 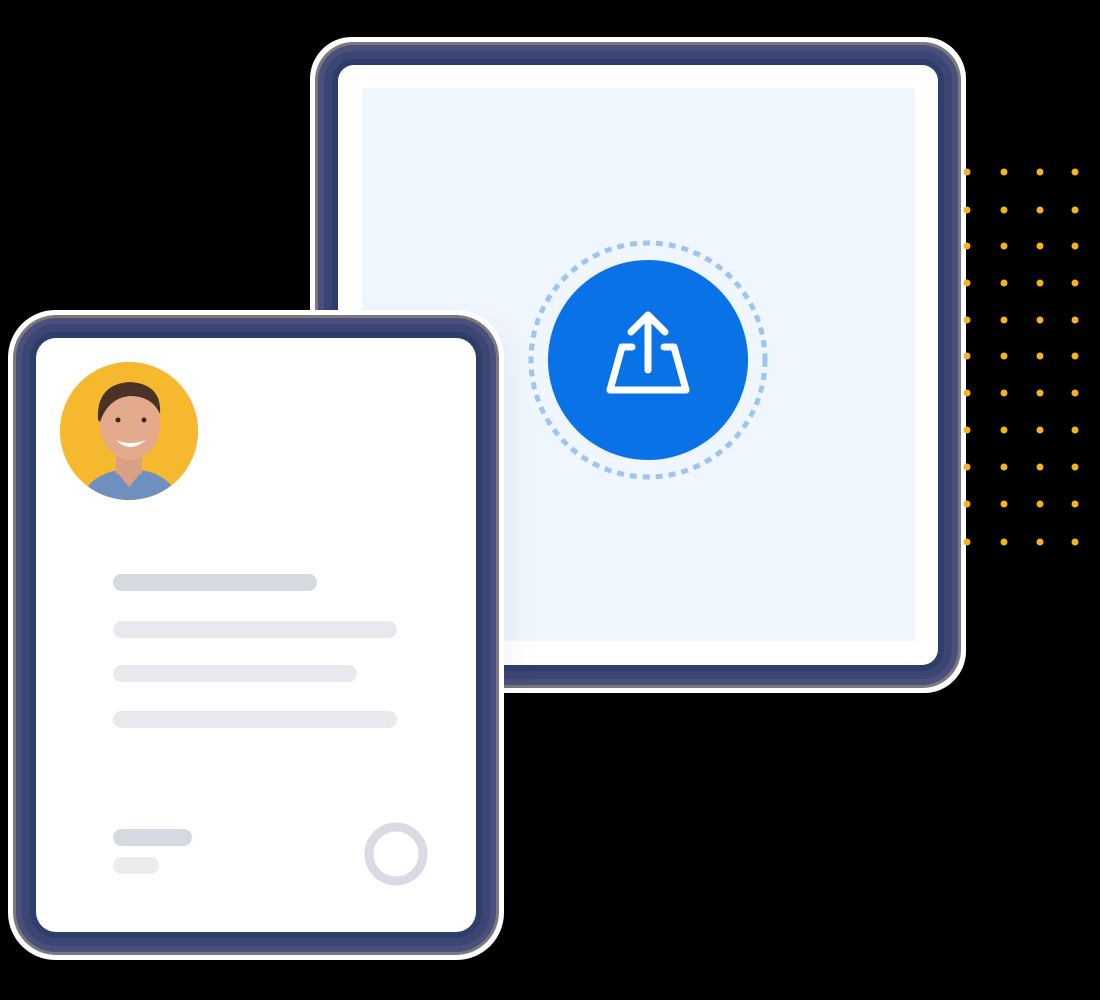 I want to click on person-photo, so click(x=129, y=431).